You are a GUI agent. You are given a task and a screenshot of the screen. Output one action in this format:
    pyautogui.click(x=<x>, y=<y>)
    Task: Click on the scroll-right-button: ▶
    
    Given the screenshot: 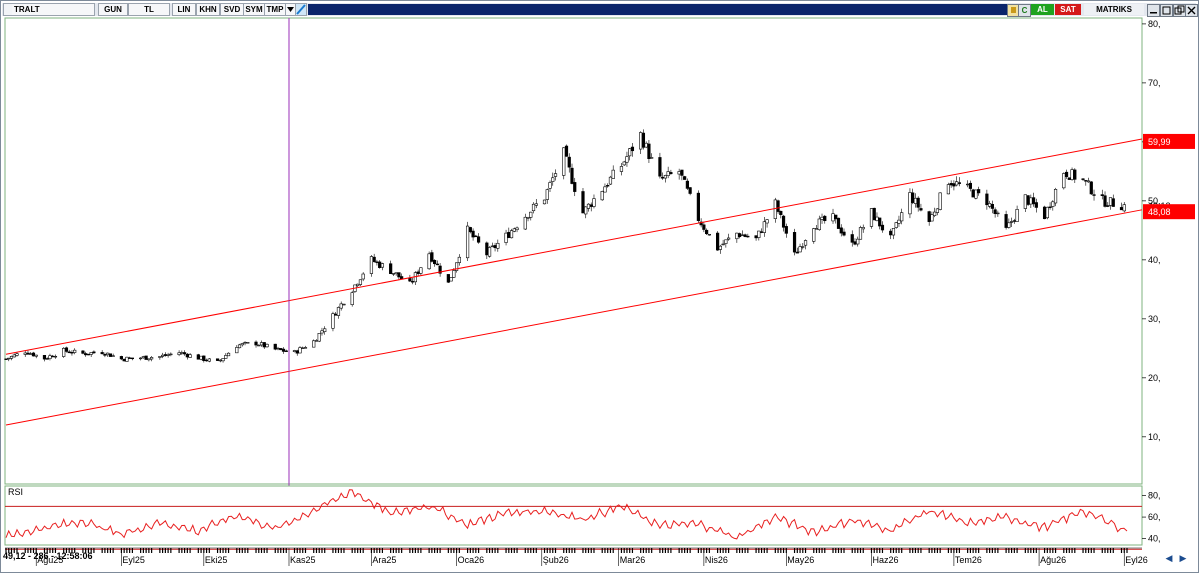 What is the action you would take?
    pyautogui.click(x=1183, y=558)
    